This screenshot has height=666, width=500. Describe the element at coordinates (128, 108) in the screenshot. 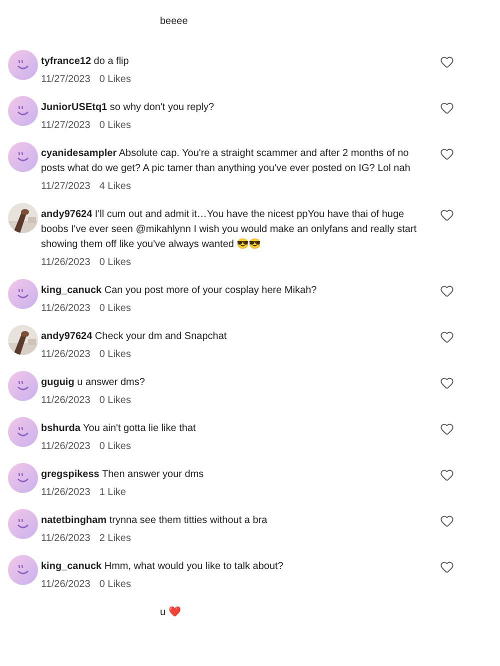

I see `comment-text: JuniorUSEtq1 so why don't you reply?` at that location.